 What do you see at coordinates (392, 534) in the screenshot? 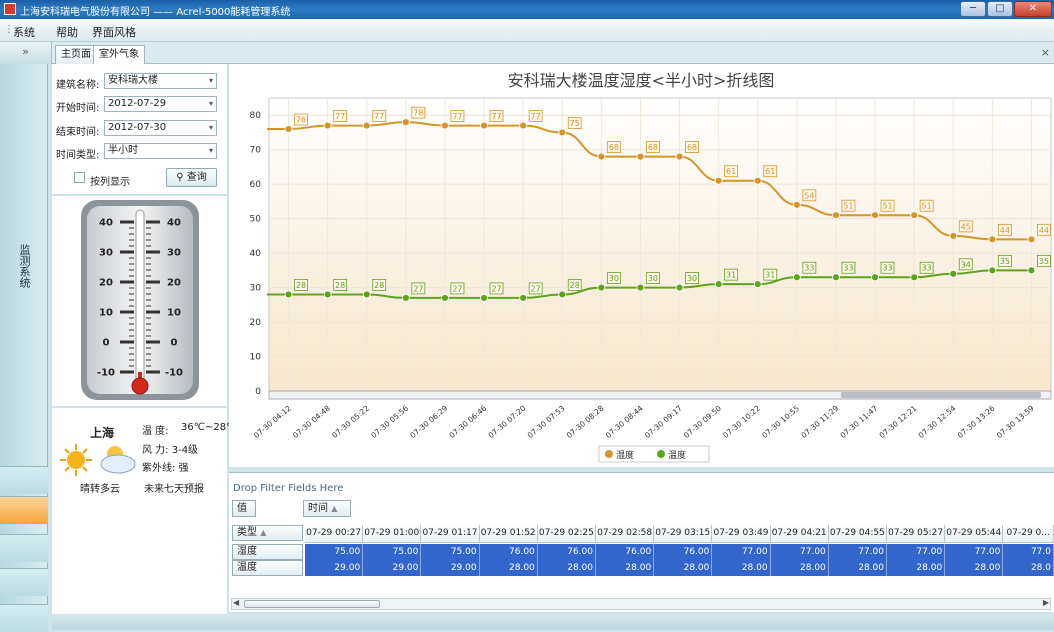
I see `column-header: 07-29 01:00` at bounding box center [392, 534].